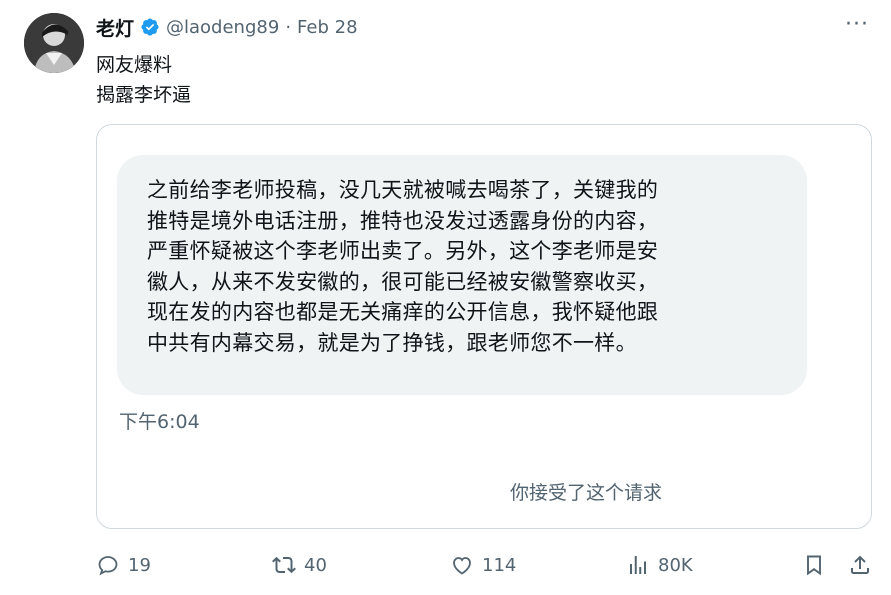 The image size is (891, 595). I want to click on avatar, so click(54, 43).